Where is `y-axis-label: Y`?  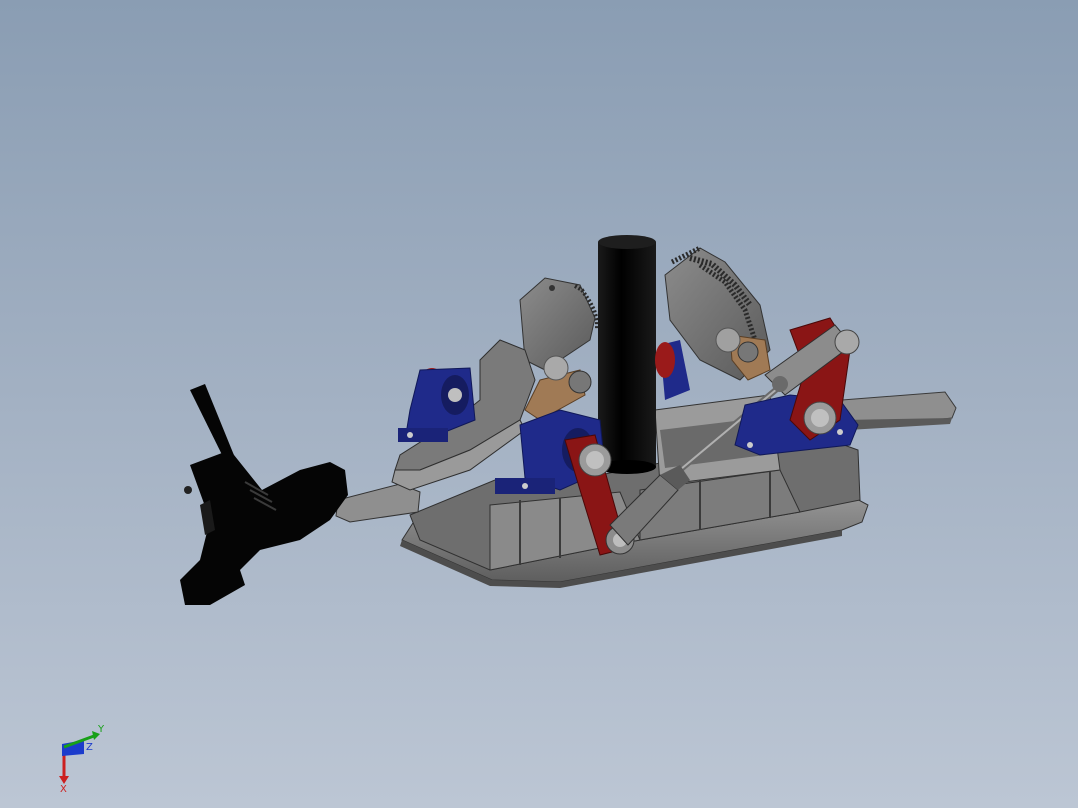 y-axis-label: Y is located at coordinates (101, 729).